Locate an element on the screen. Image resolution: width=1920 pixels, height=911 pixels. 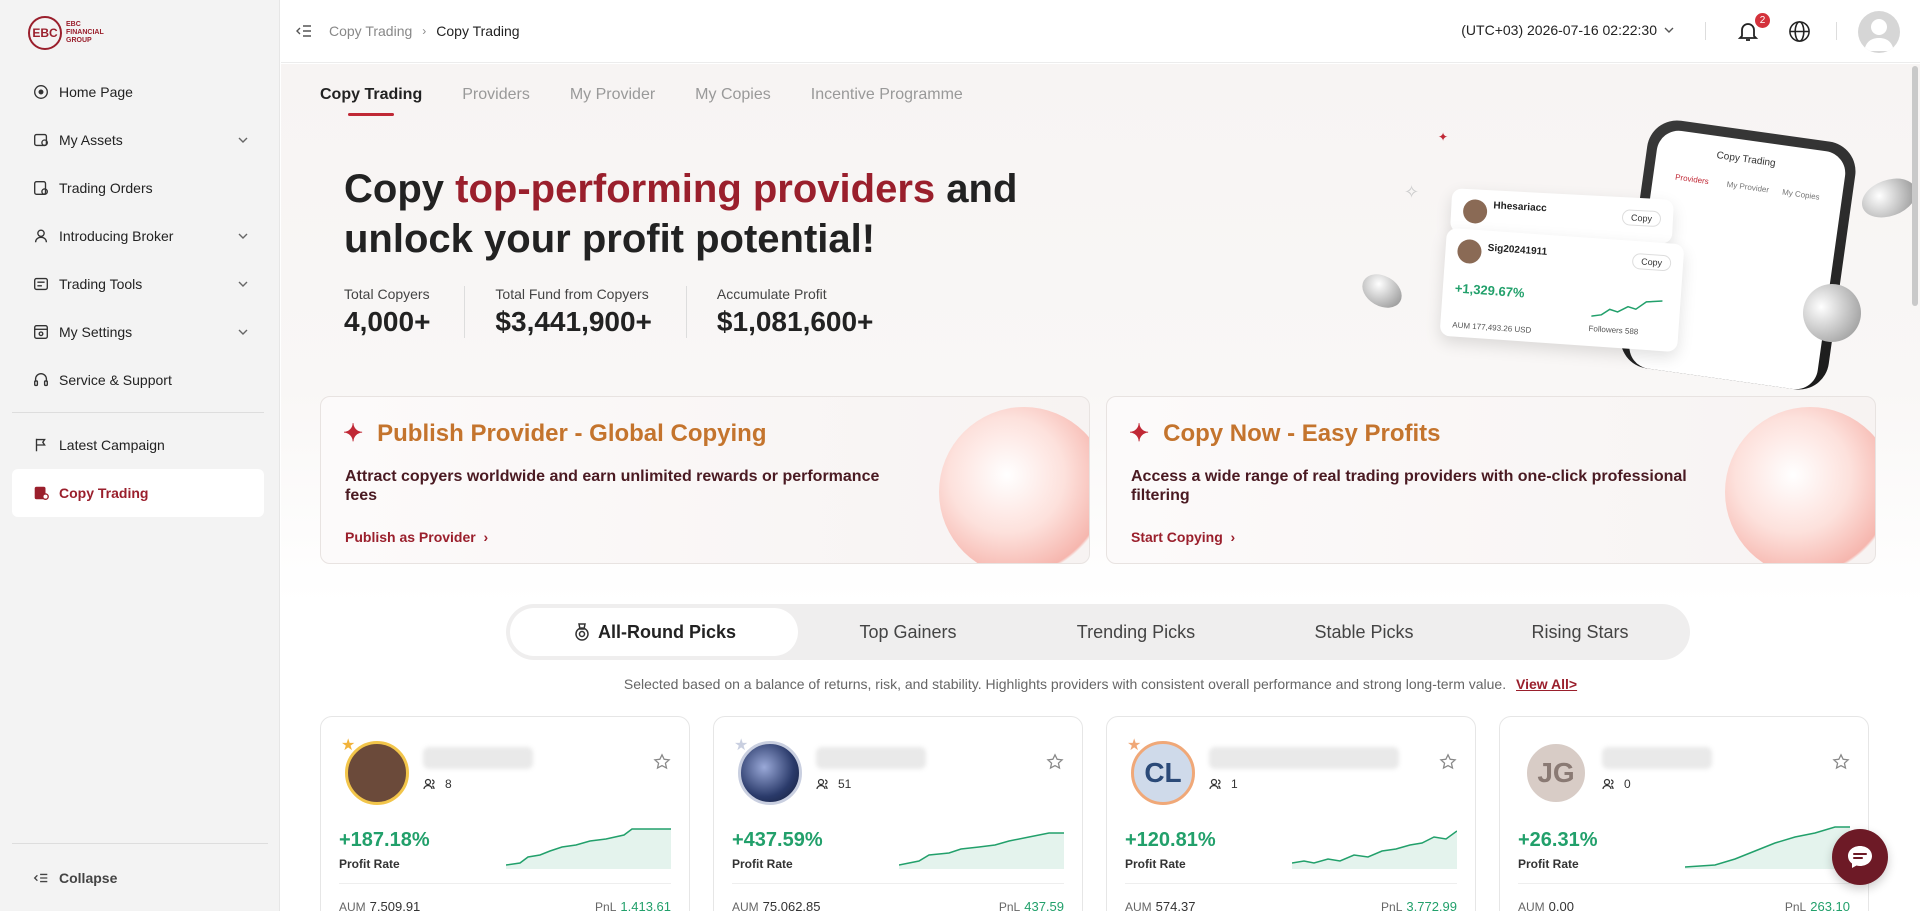
chat-support-button is located at coordinates (1860, 857).